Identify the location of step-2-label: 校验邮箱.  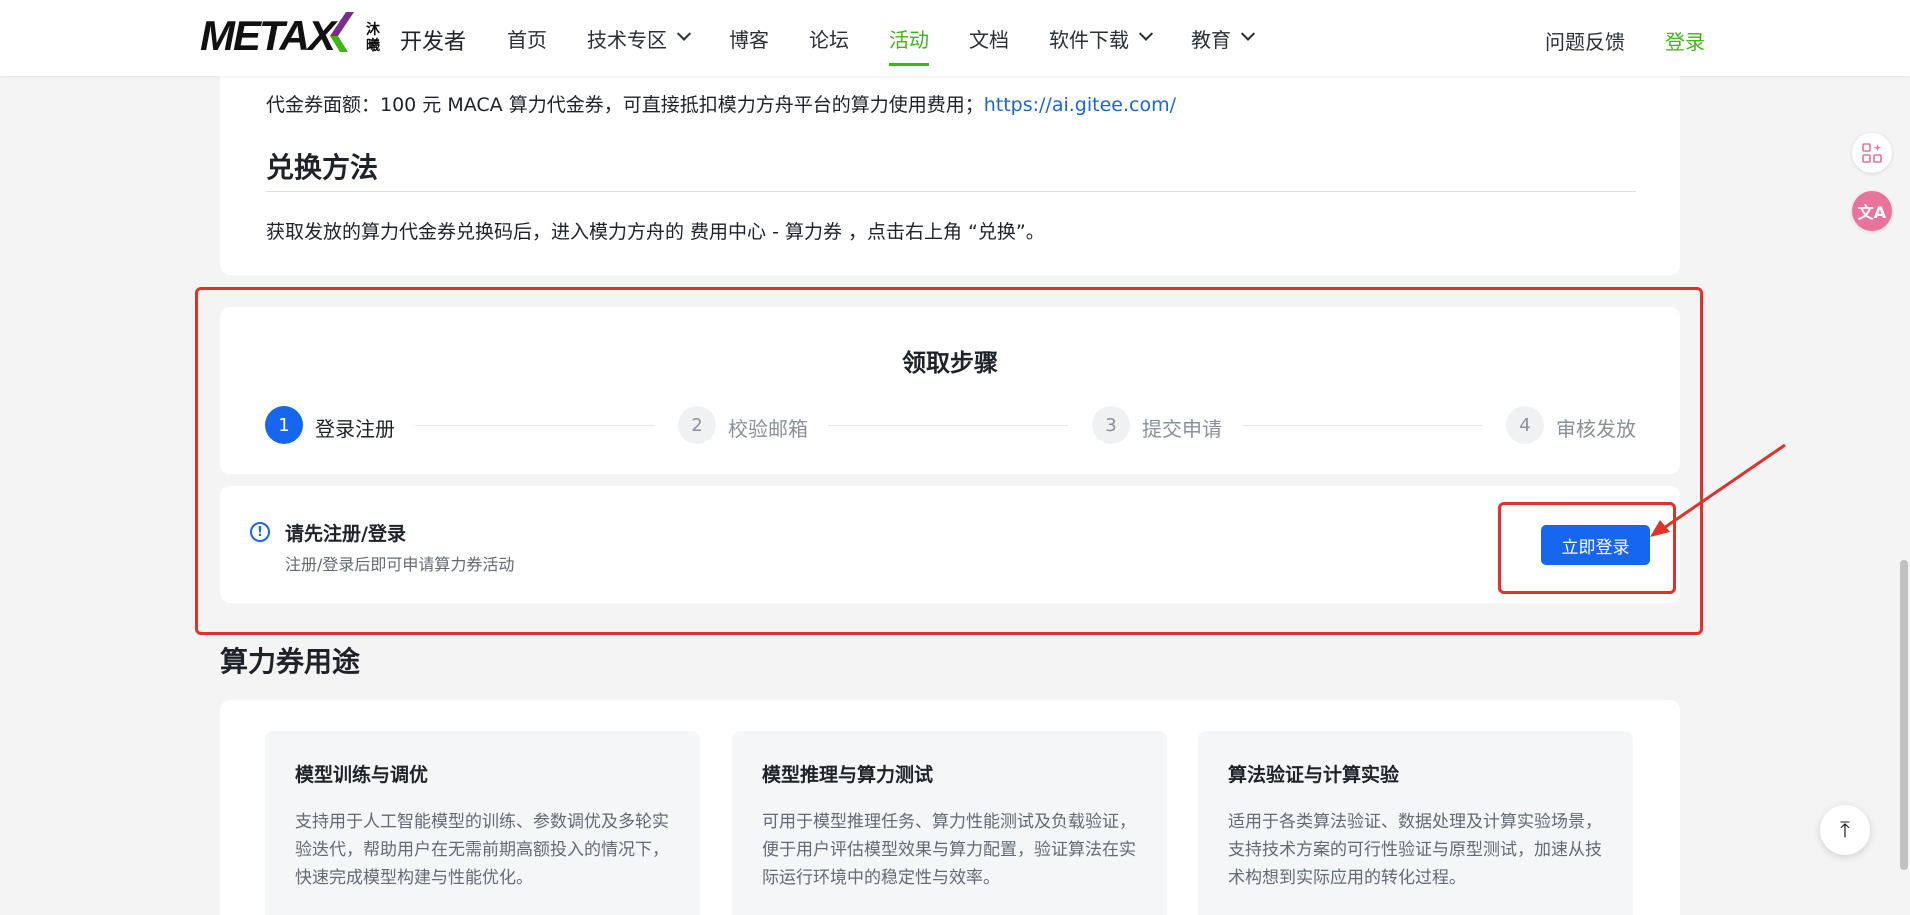
(768, 429).